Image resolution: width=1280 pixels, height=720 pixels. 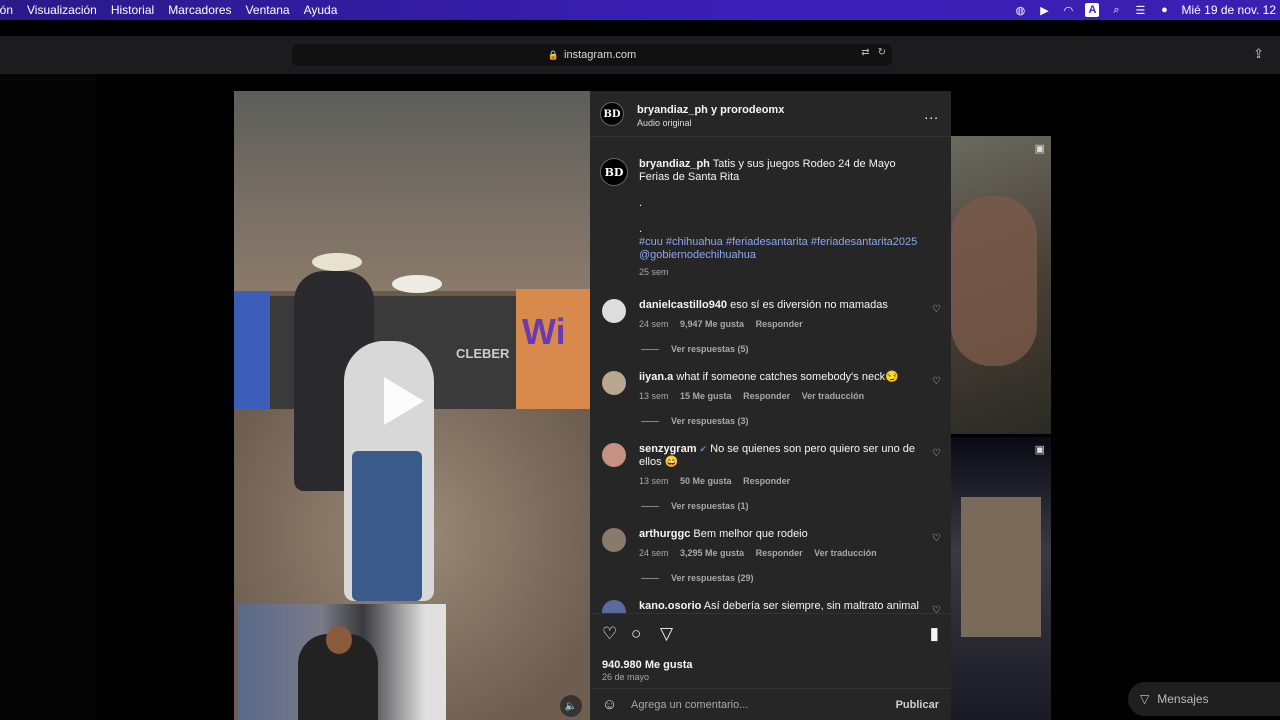 I want to click on siri-icon: ●, so click(x=1164, y=10).